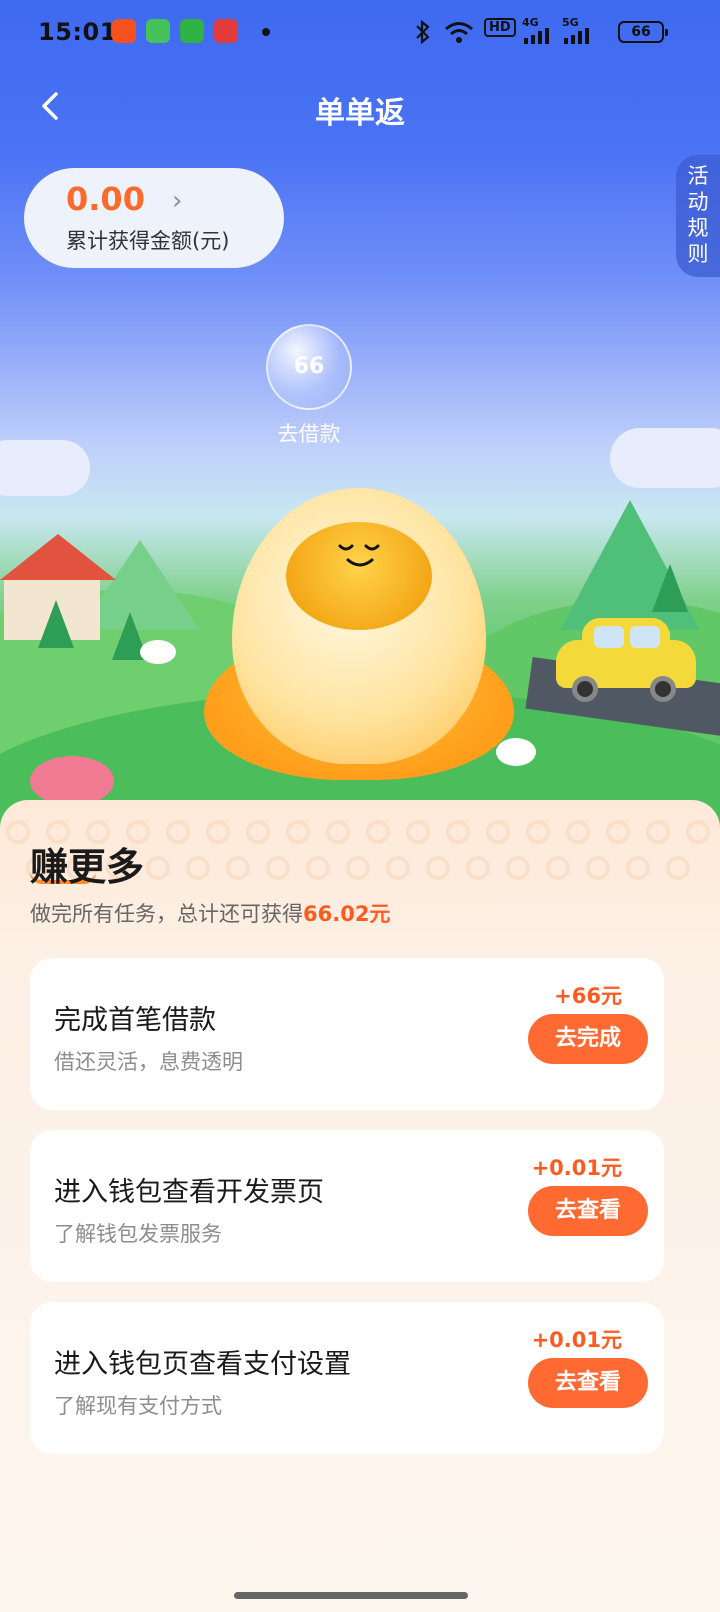 The width and height of the screenshot is (720, 1612). What do you see at coordinates (135, 1020) in the screenshot?
I see `task-title: 完成首笔借款` at bounding box center [135, 1020].